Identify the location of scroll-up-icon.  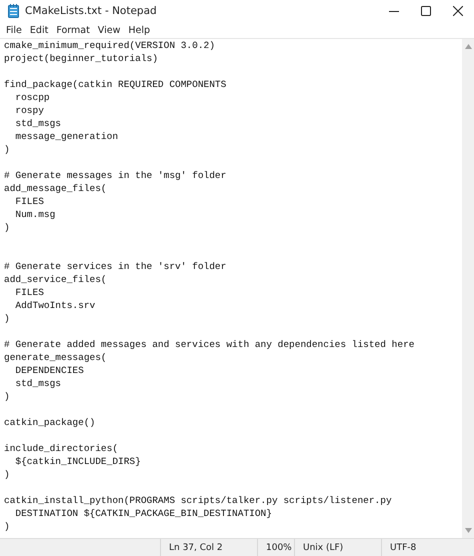
(468, 46).